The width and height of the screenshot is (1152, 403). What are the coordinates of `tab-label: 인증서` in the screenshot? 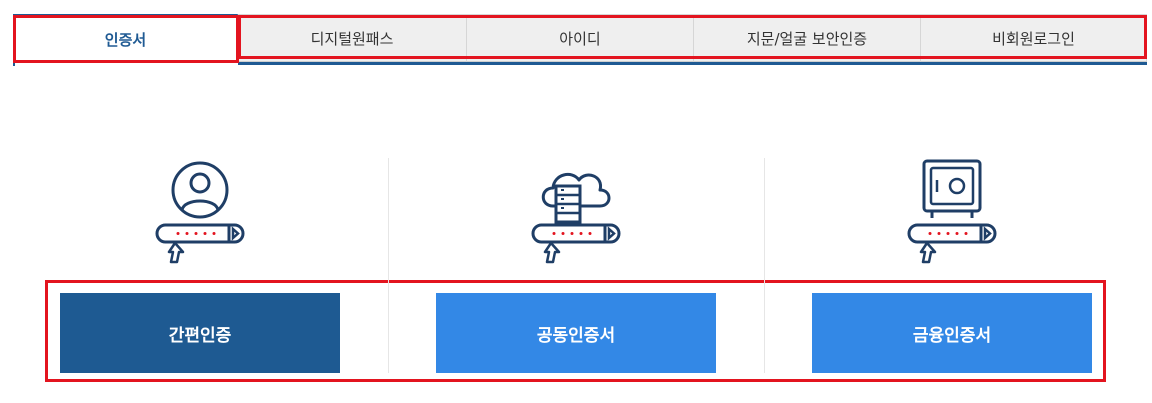 It's located at (125, 39).